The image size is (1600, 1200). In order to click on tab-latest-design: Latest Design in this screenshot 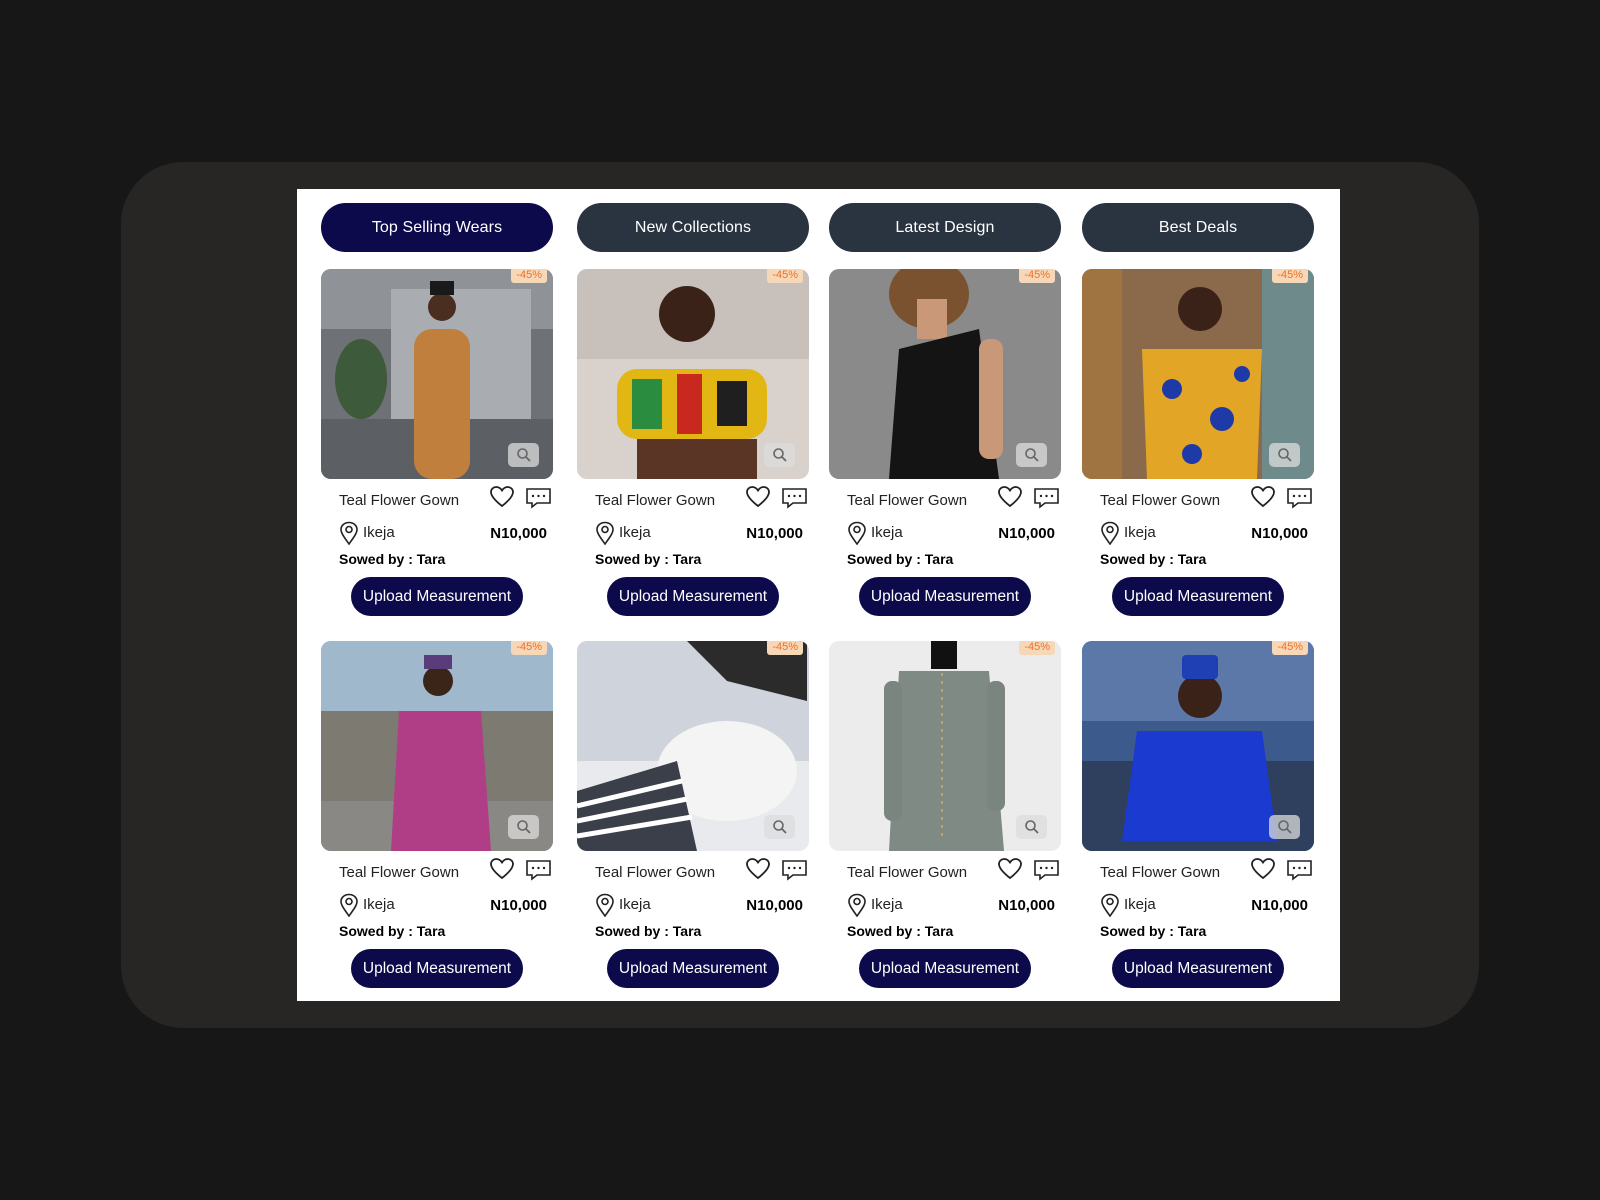, I will do `click(945, 227)`.